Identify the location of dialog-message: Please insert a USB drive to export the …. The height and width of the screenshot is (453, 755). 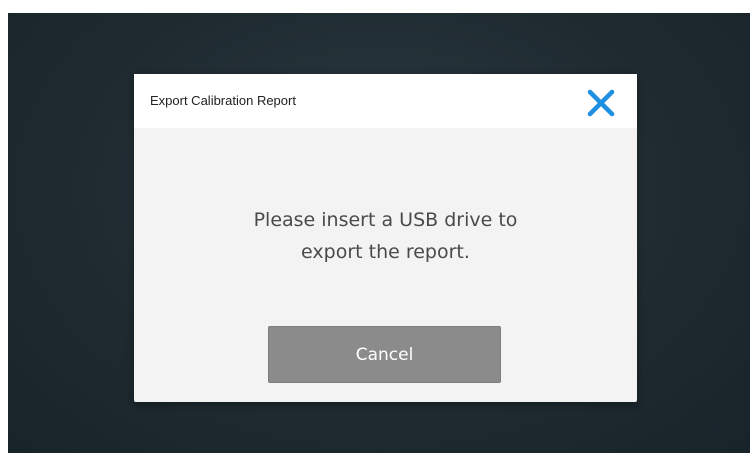
(385, 236).